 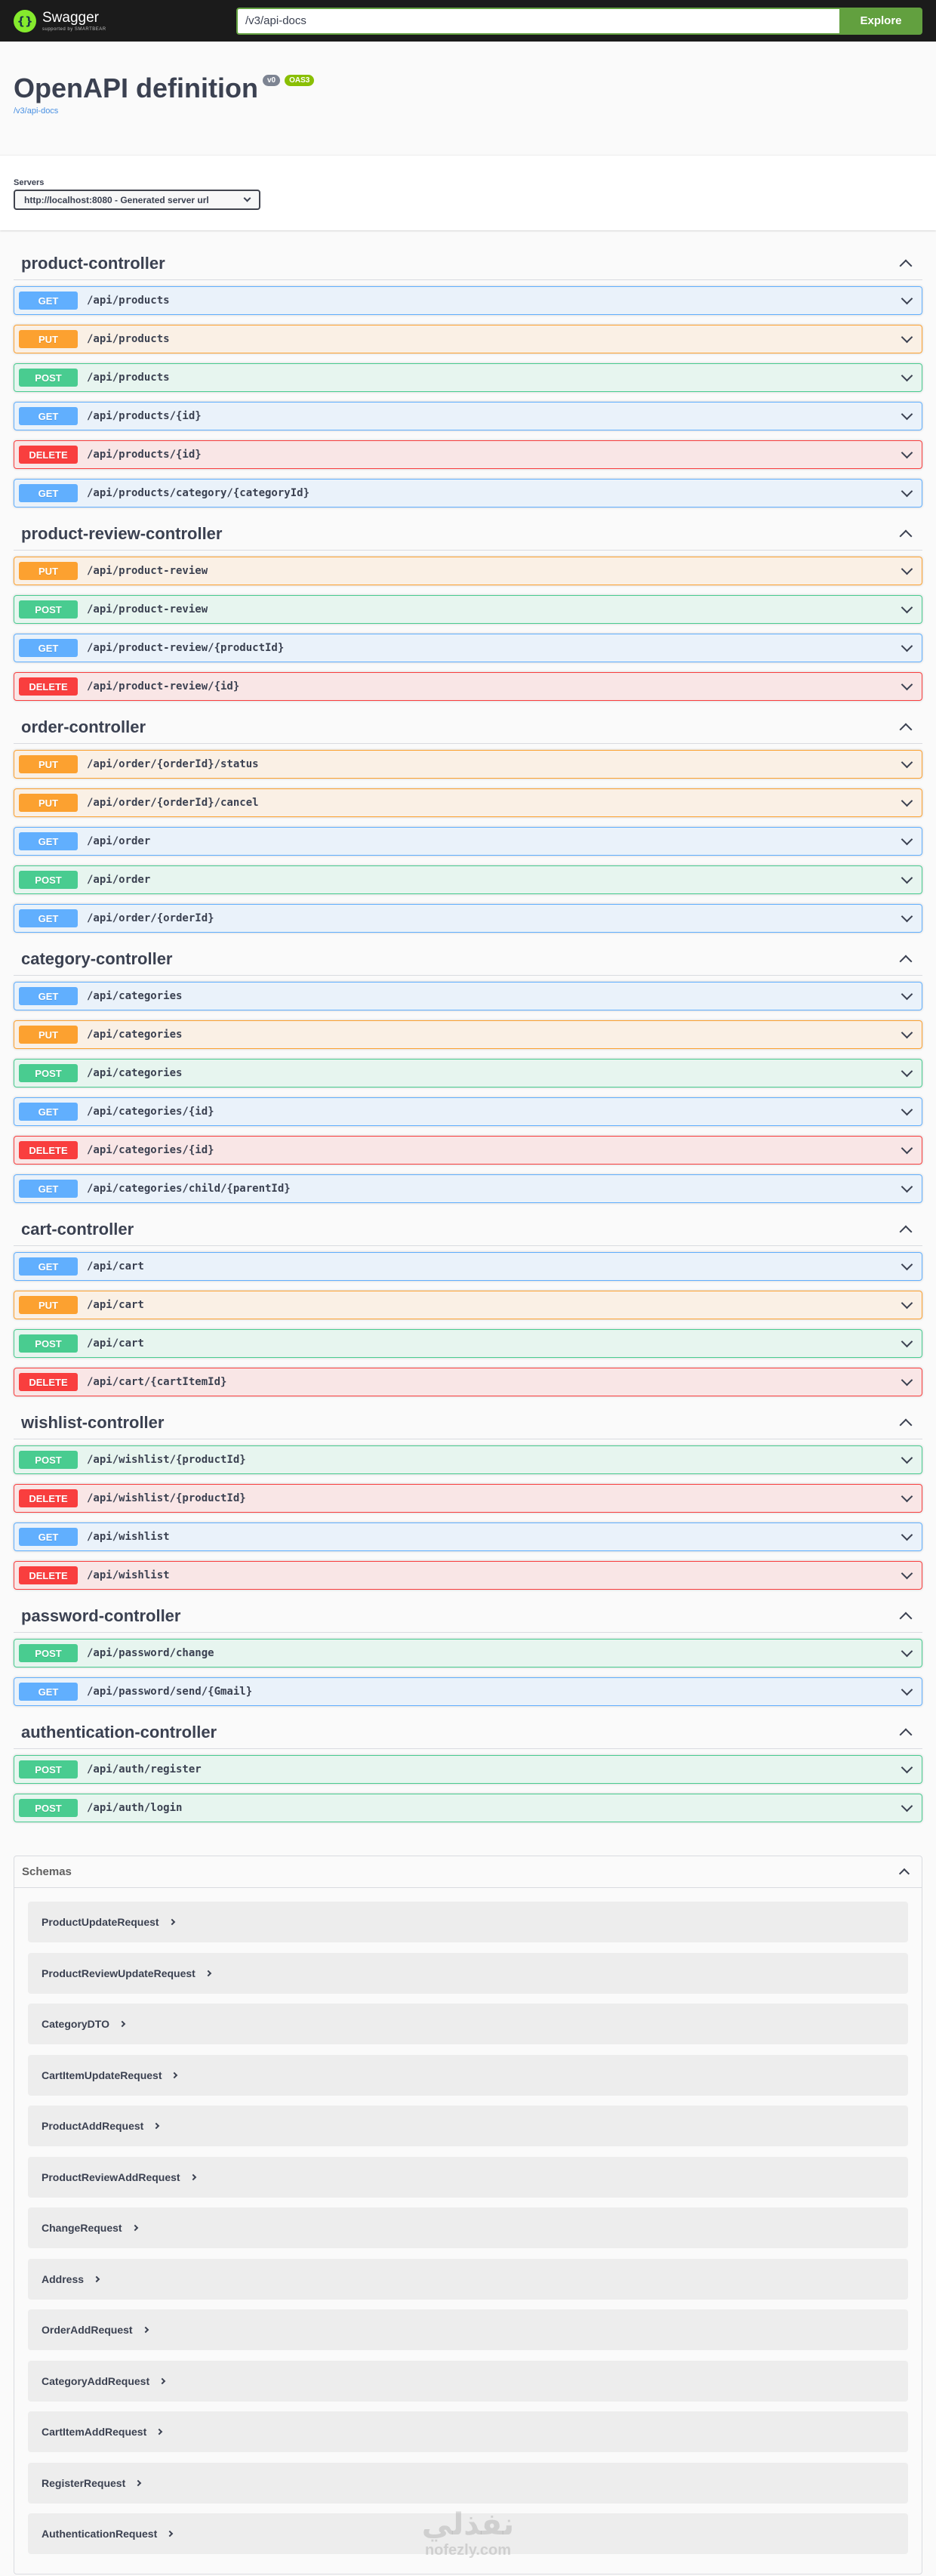 What do you see at coordinates (468, 1150) in the screenshot?
I see `operation-delete: DELETE/api/categories/{id}` at bounding box center [468, 1150].